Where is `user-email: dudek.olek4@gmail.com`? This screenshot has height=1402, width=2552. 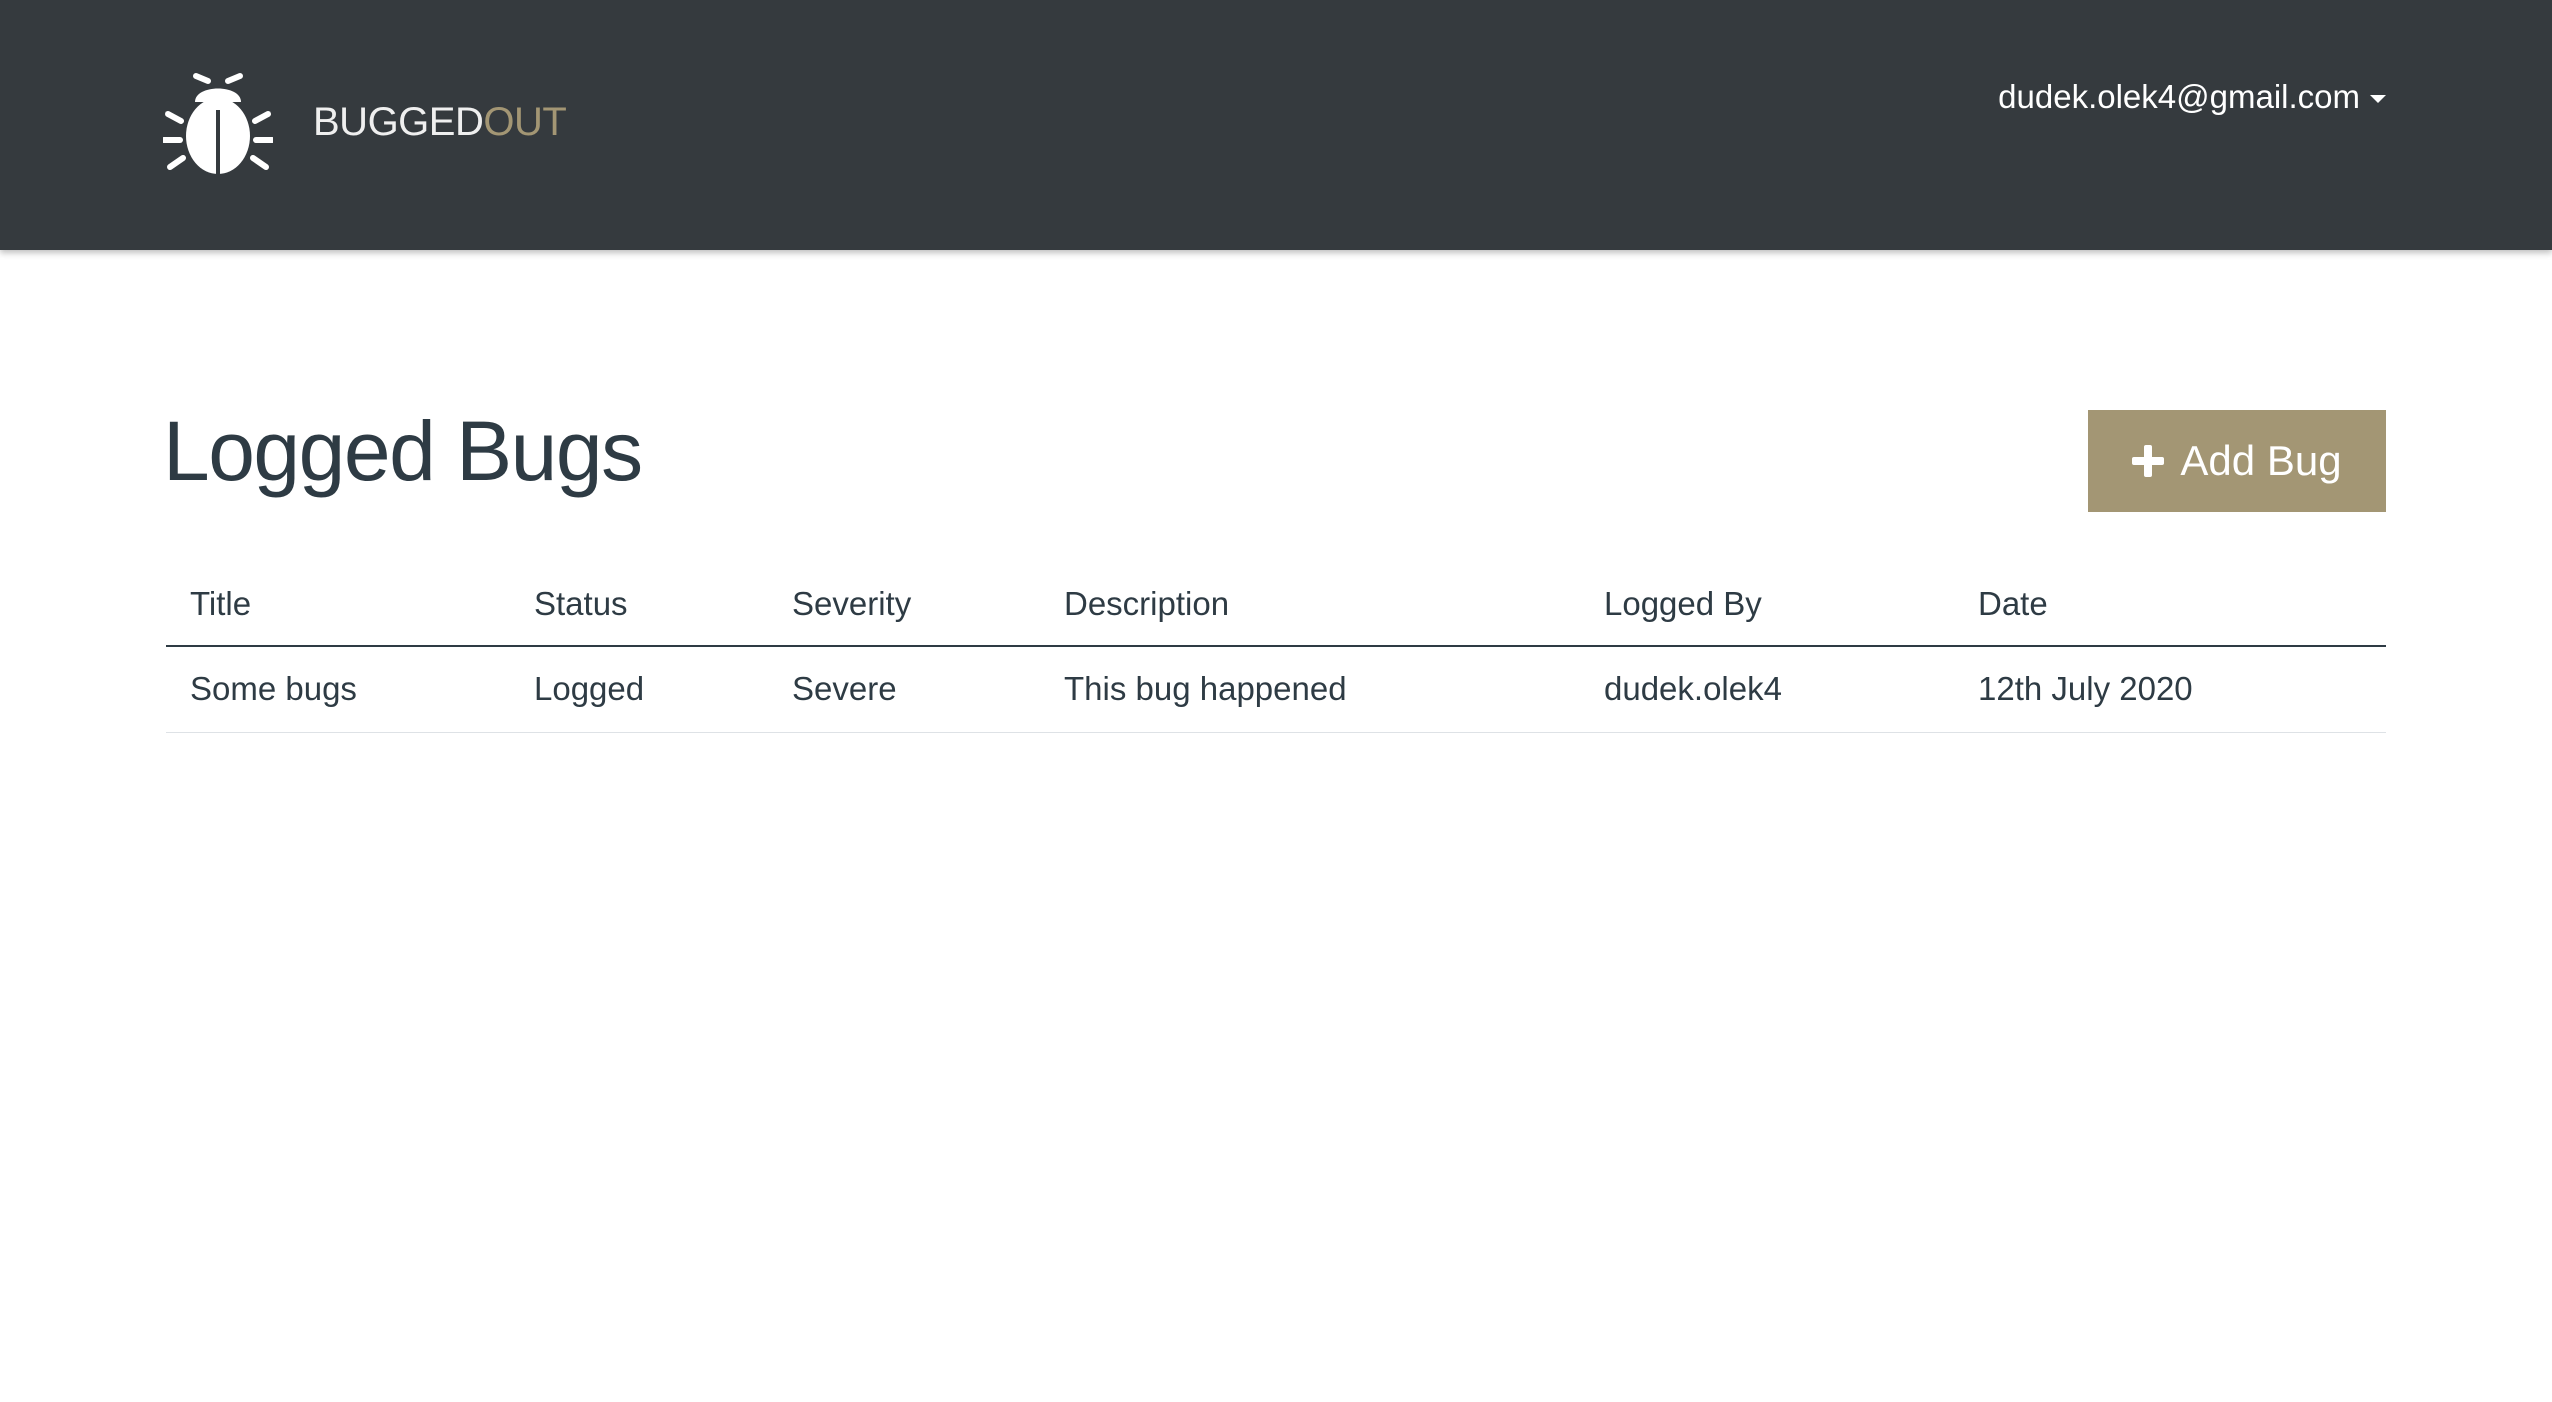
user-email: dudek.olek4@gmail.com is located at coordinates (2179, 96).